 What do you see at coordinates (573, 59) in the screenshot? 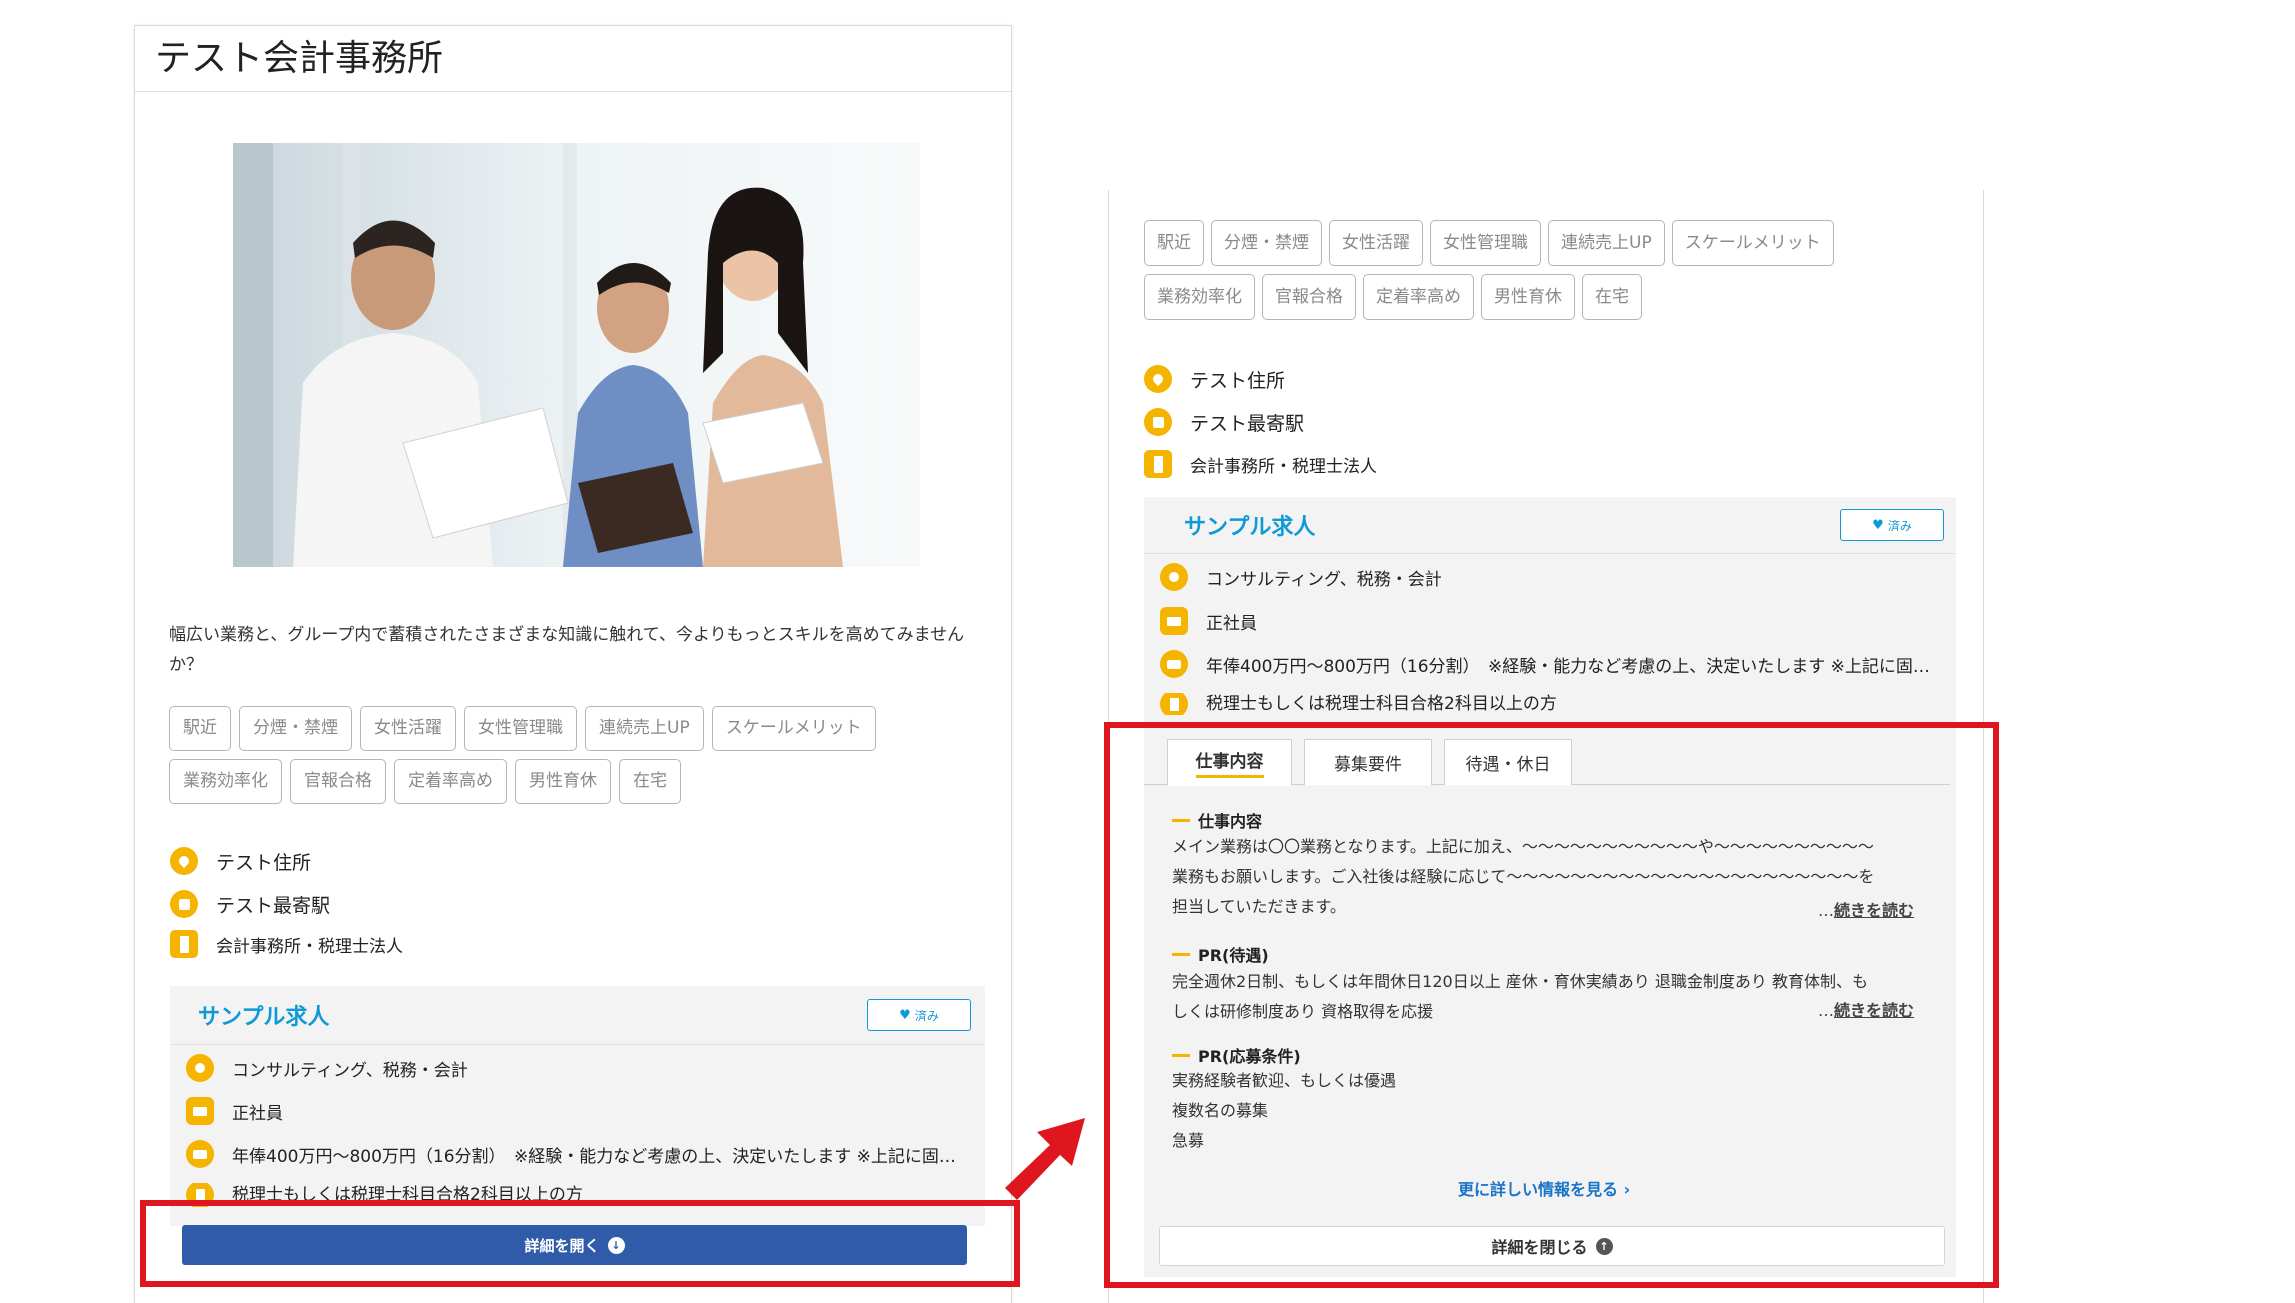
I see `office-title: テスト会計事務所` at bounding box center [573, 59].